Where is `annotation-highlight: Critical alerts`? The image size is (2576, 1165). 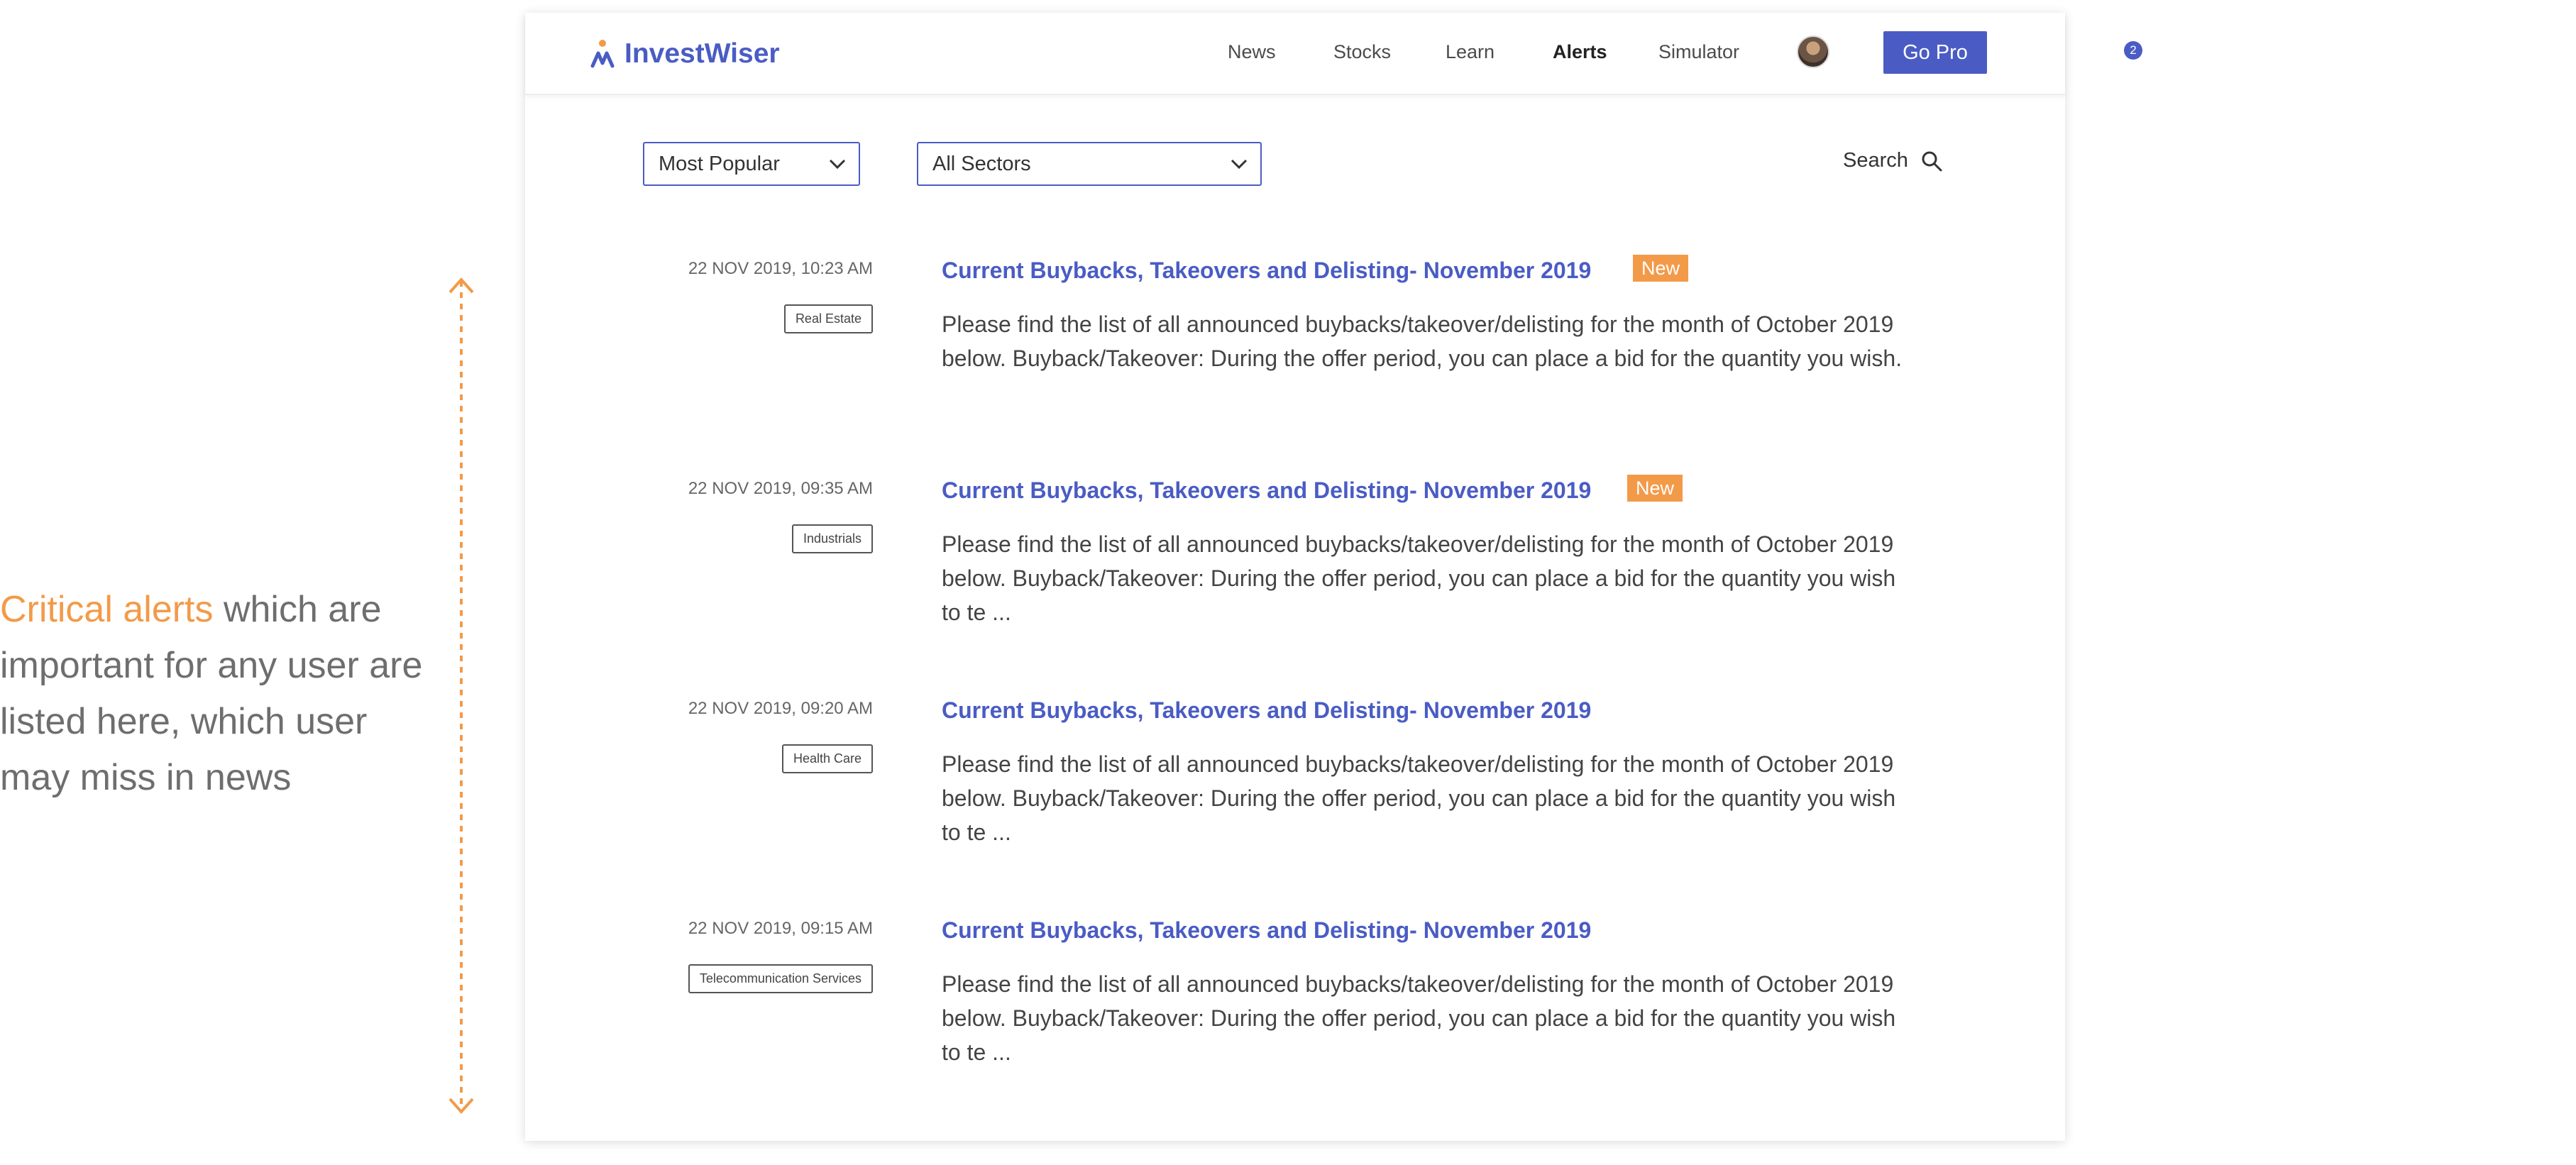 annotation-highlight: Critical alerts is located at coordinates (107, 609).